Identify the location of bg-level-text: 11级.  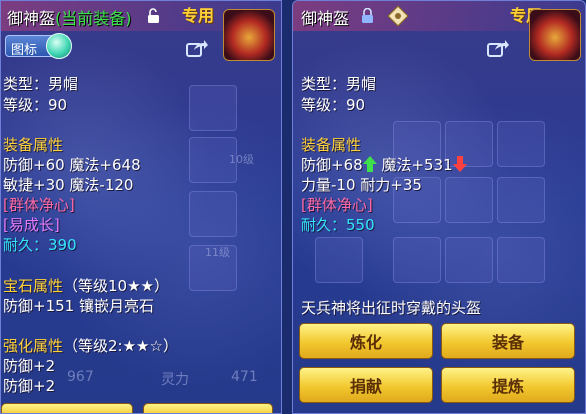
(217, 252).